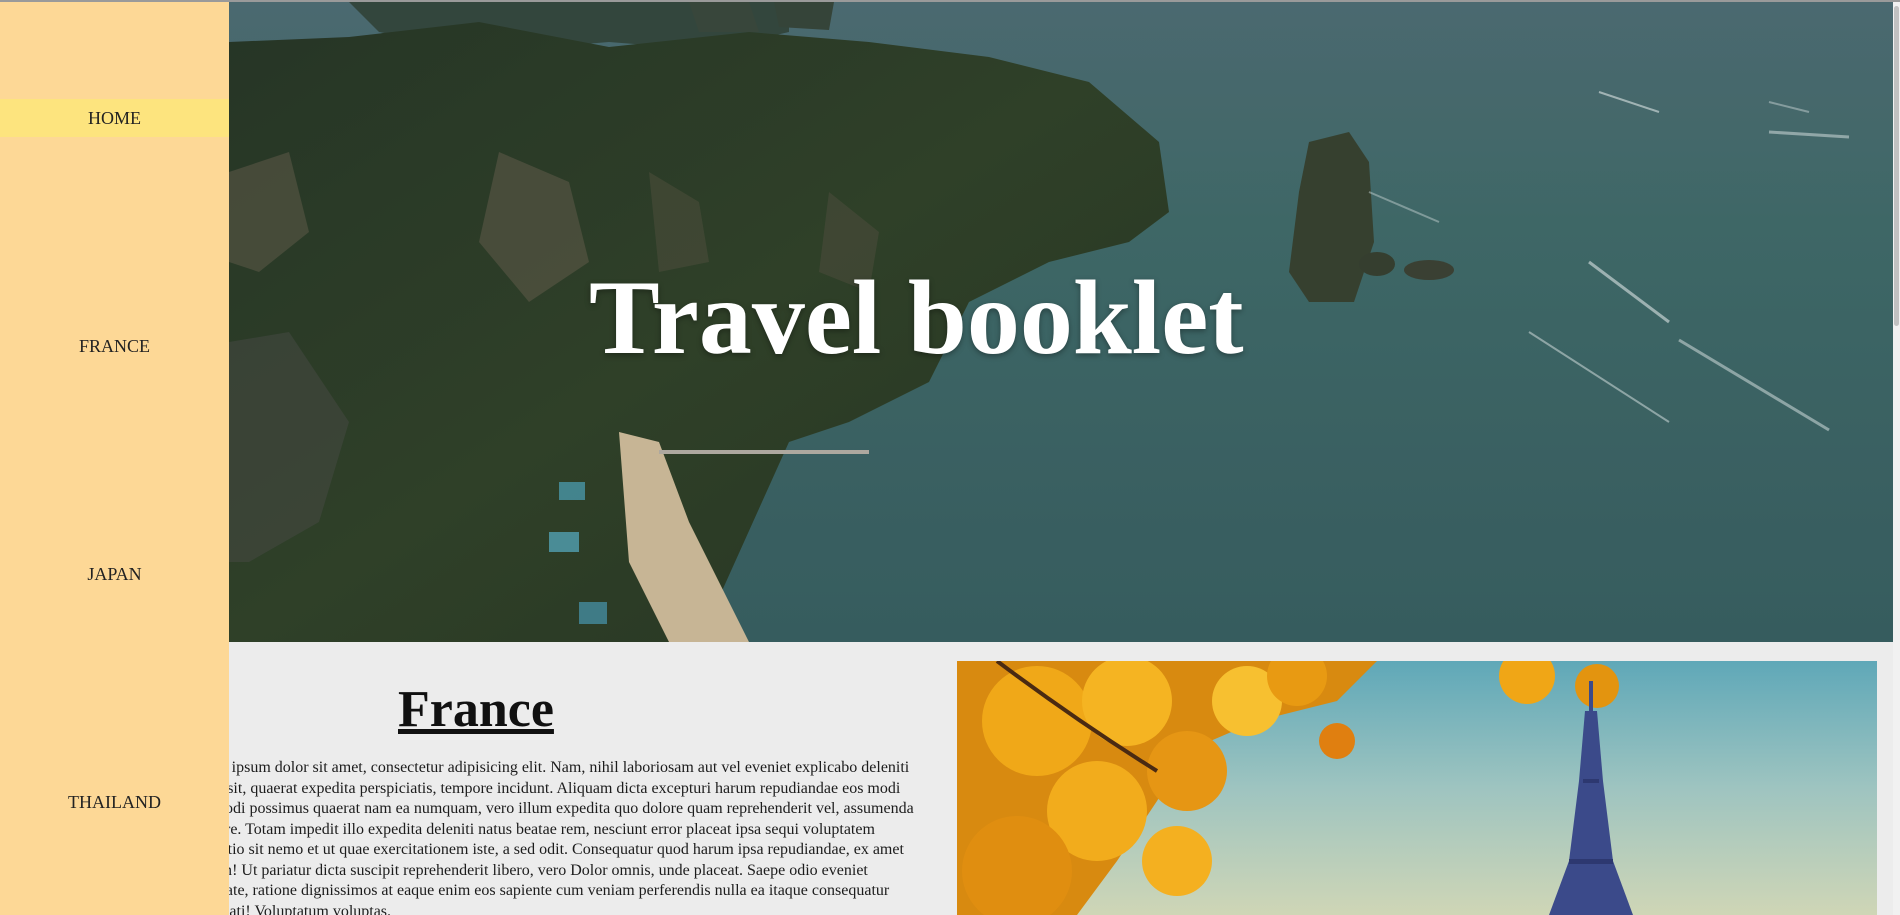  Describe the element at coordinates (476, 709) in the screenshot. I see `section-title-france: France` at that location.